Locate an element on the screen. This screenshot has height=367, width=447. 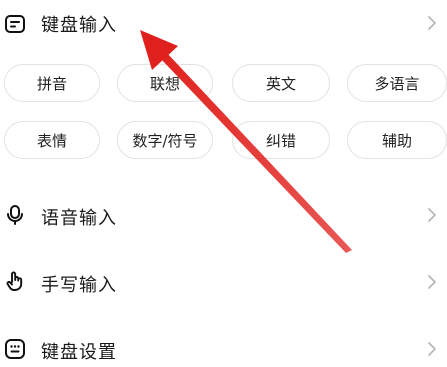
keyboard-input-row: 键盘输入 is located at coordinates (223, 23).